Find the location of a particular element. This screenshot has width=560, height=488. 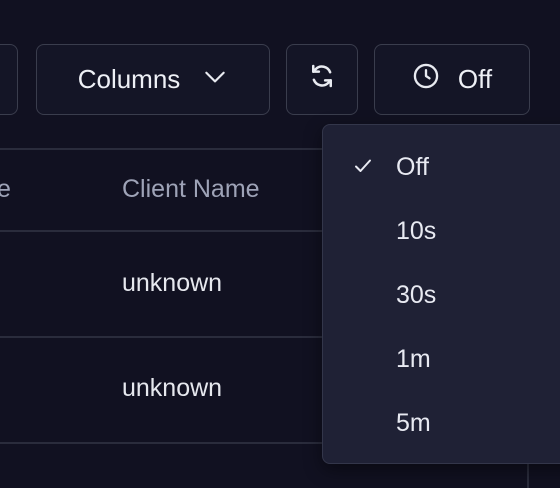

auto-refresh-button: Off is located at coordinates (452, 79).